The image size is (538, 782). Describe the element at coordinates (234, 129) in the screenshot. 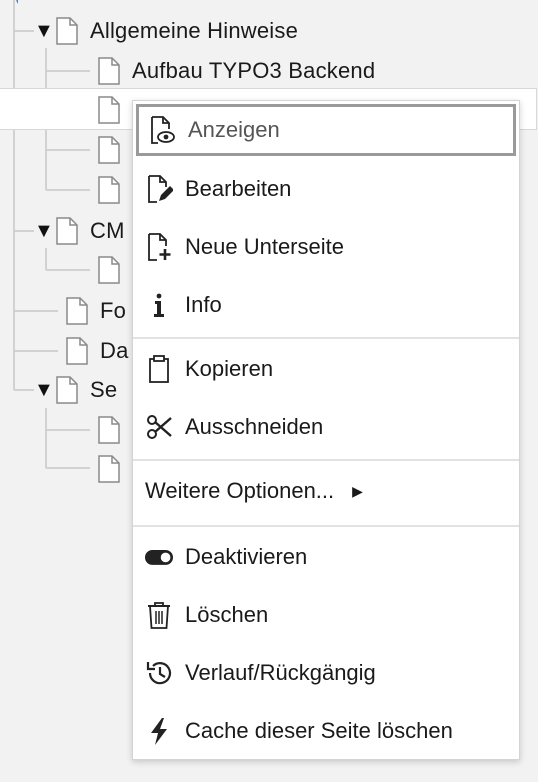

I see `menu-item-label: Anzeigen` at that location.